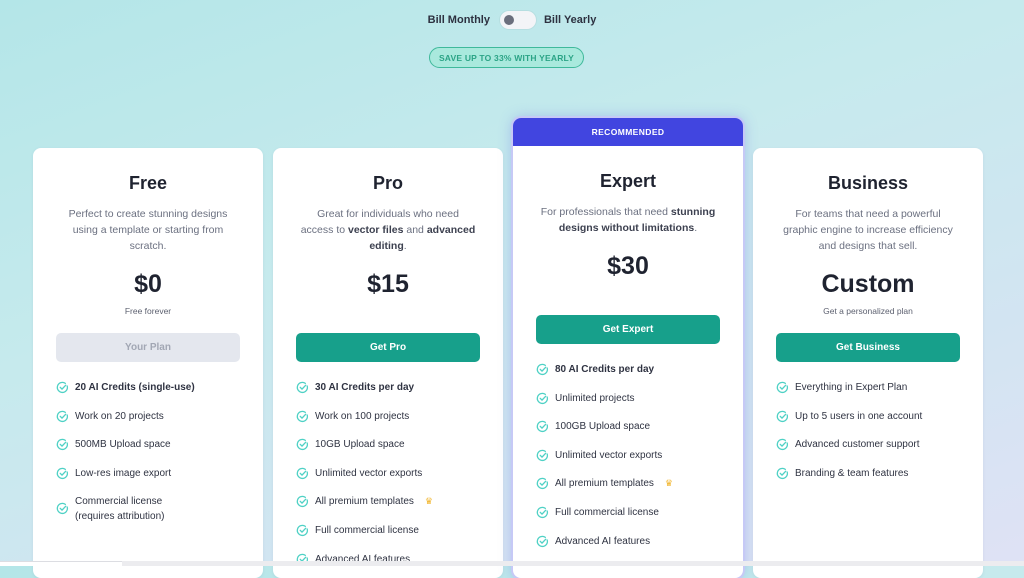  What do you see at coordinates (459, 20) in the screenshot?
I see `bill-monthly-label: Bill Monthly` at bounding box center [459, 20].